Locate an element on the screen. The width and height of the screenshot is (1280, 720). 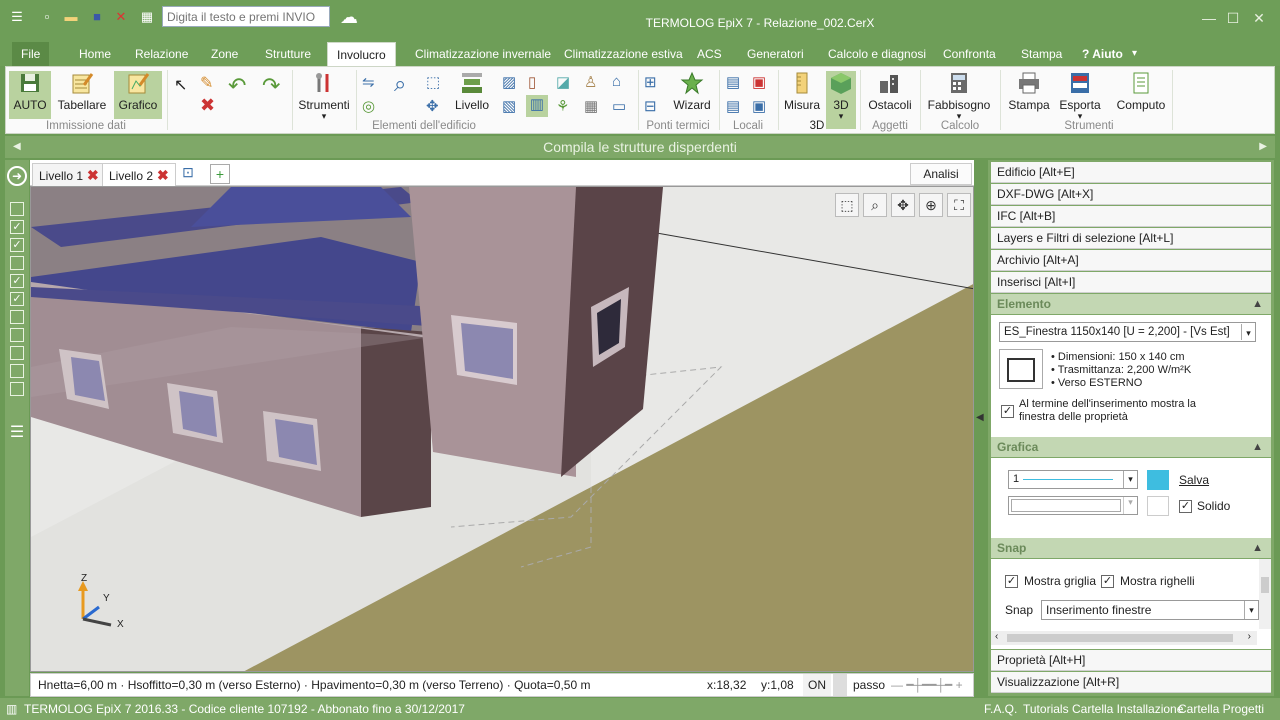
salva-link: Salva is located at coordinates (1194, 480).